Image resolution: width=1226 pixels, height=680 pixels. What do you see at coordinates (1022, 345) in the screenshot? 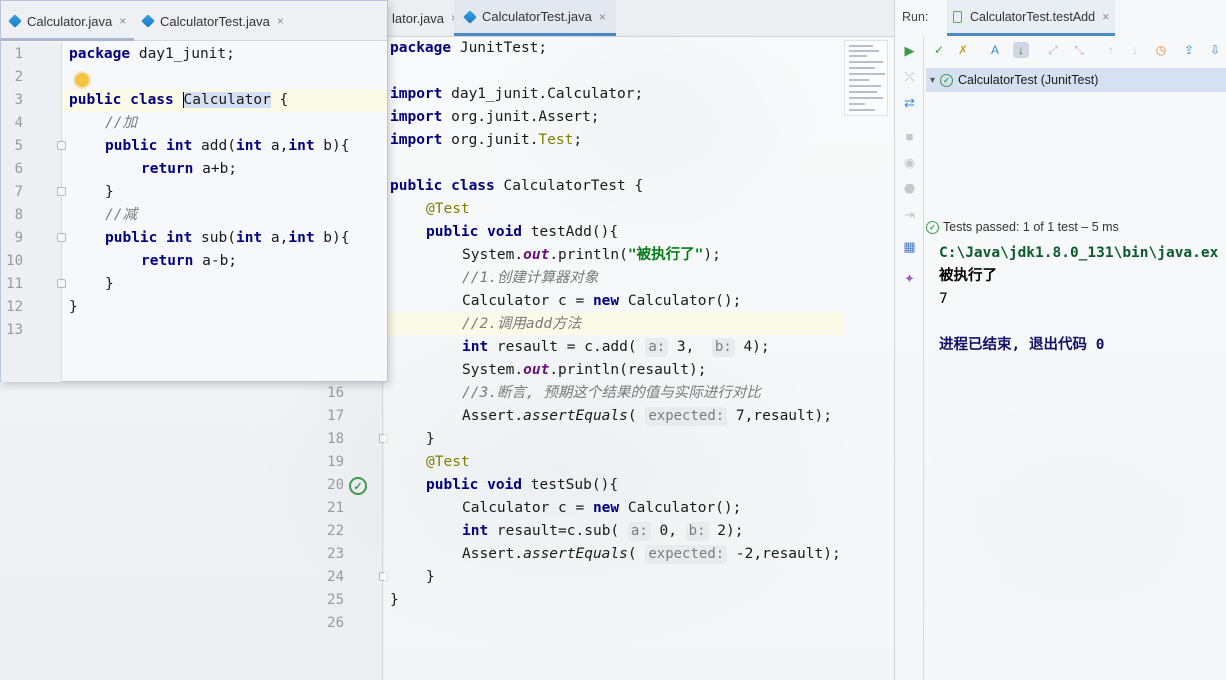
I see `console-line: 进程已结束, 退出代码 0` at bounding box center [1022, 345].